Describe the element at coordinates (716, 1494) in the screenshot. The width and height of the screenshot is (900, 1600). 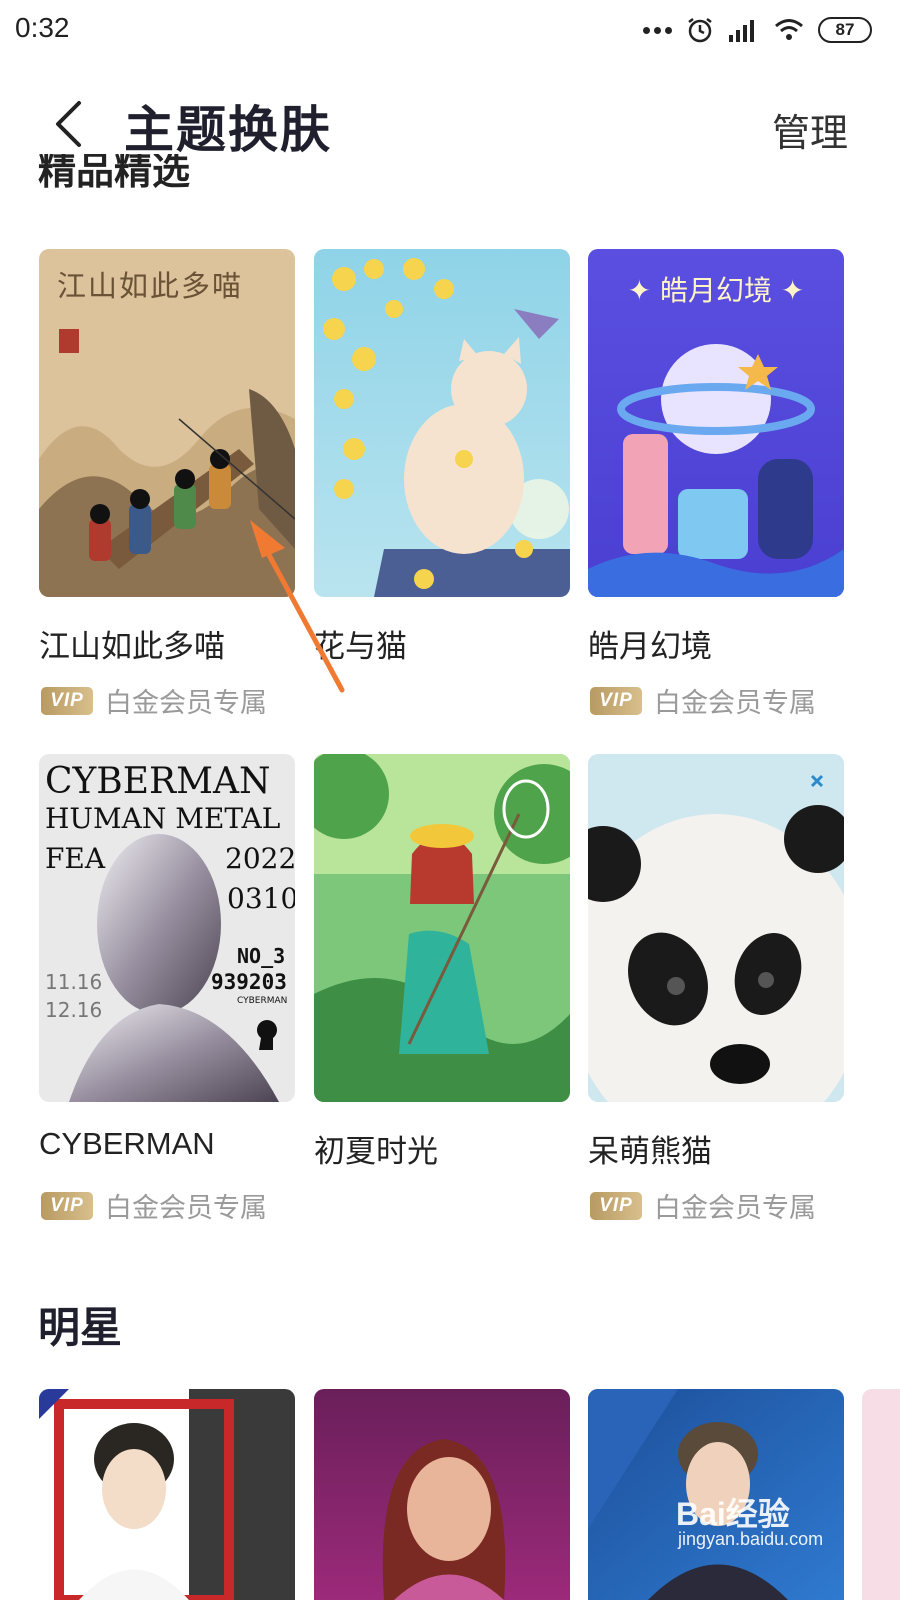
I see `star-theme-card: Bai经验 jingyan.baidu.com` at that location.